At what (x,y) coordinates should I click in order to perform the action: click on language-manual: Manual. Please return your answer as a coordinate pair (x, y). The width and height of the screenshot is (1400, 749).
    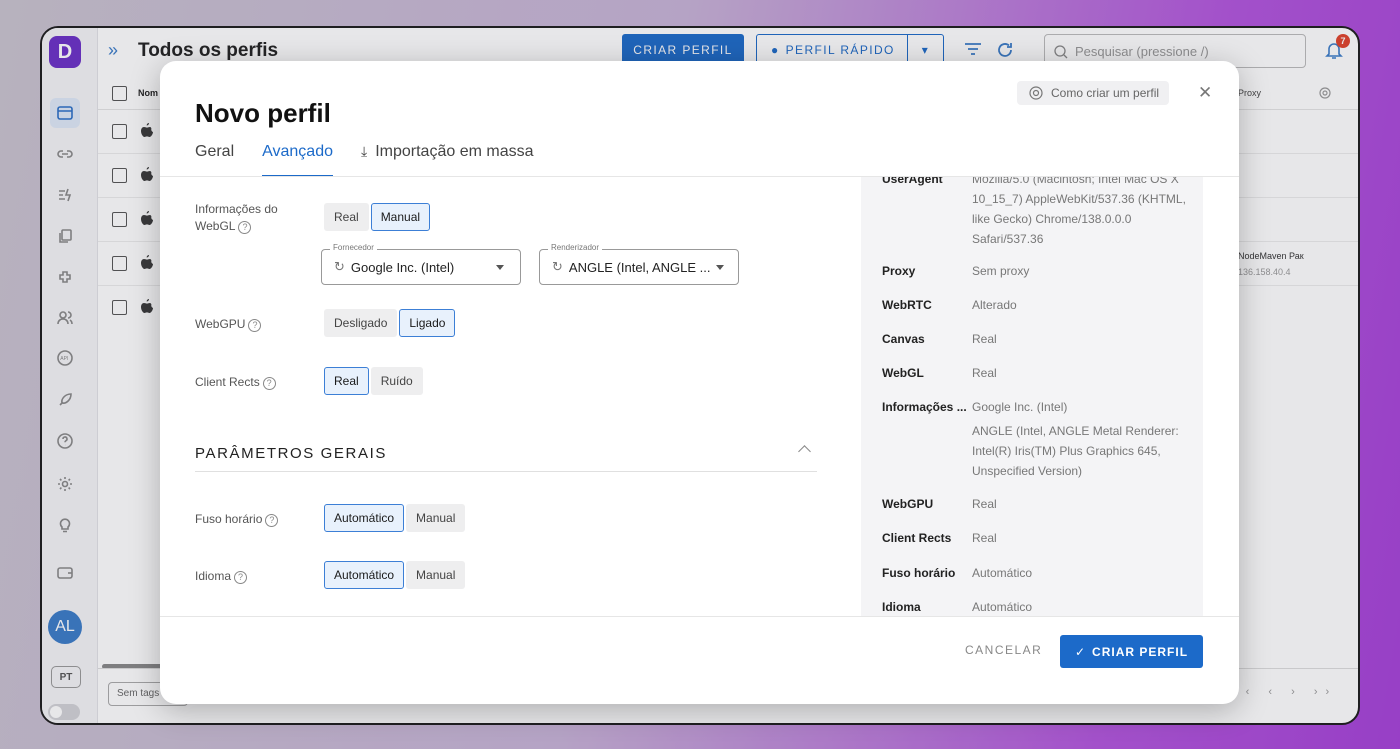
    Looking at the image, I should click on (436, 575).